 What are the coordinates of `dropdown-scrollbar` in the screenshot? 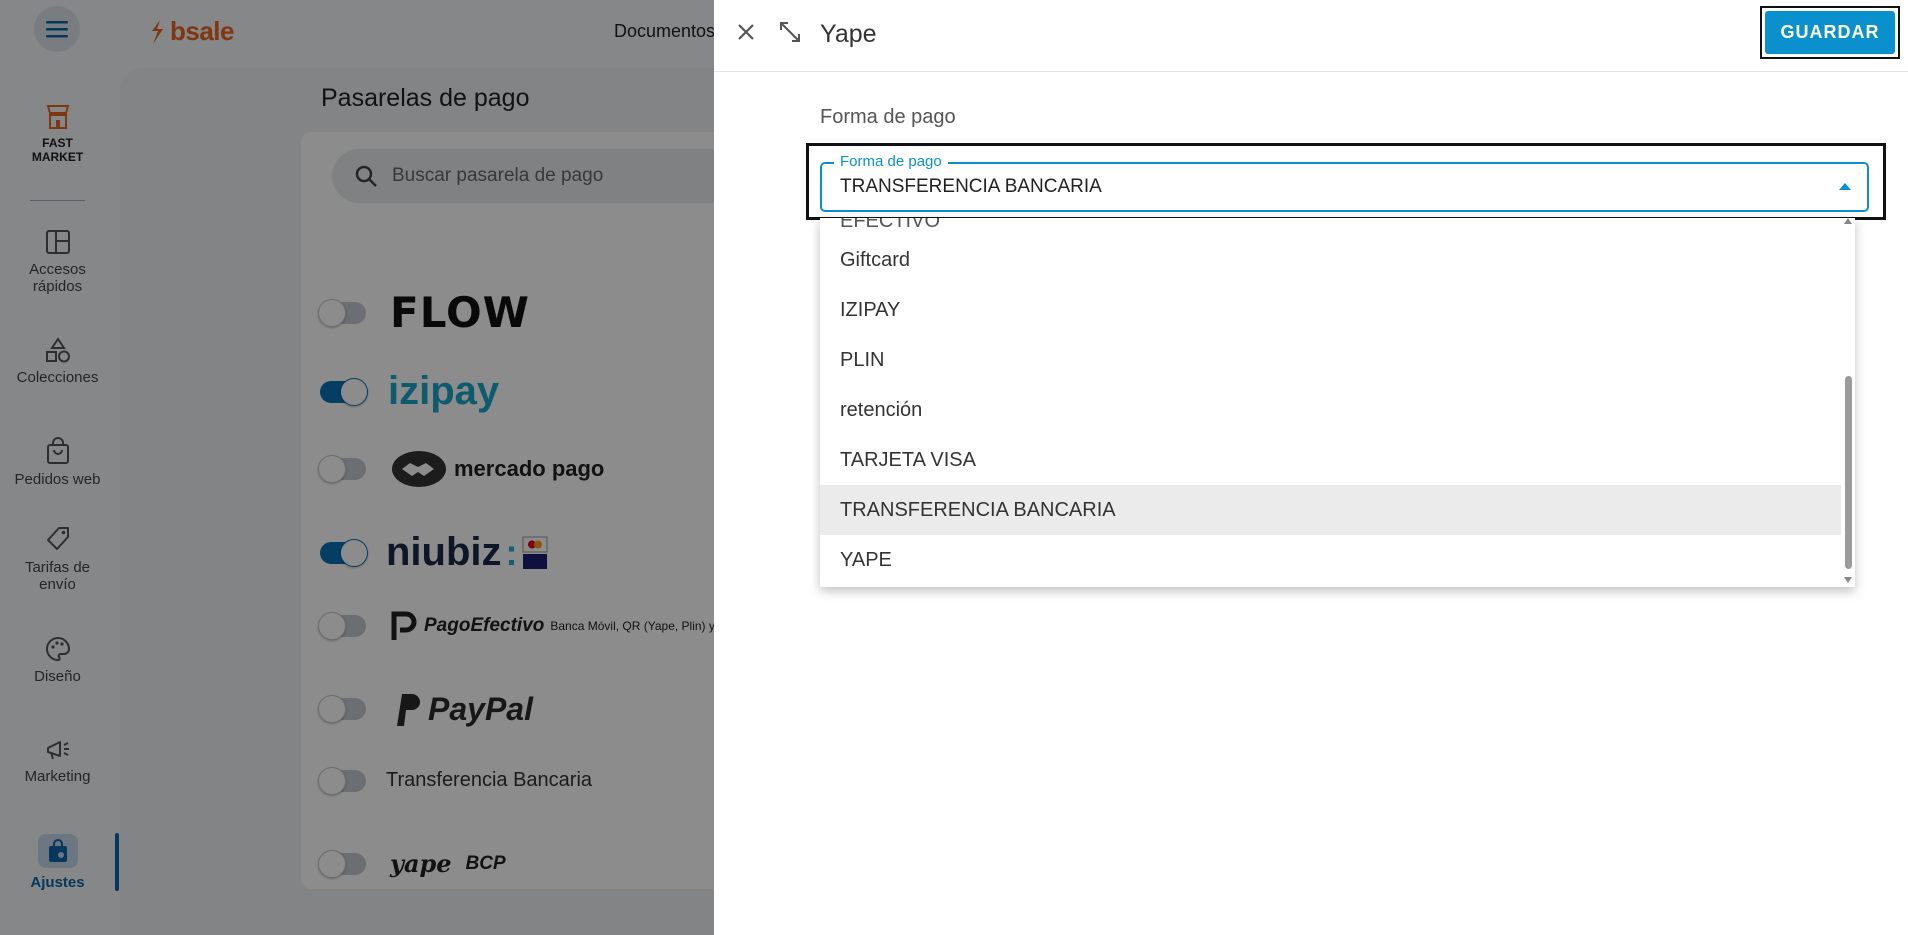 It's located at (1848, 402).